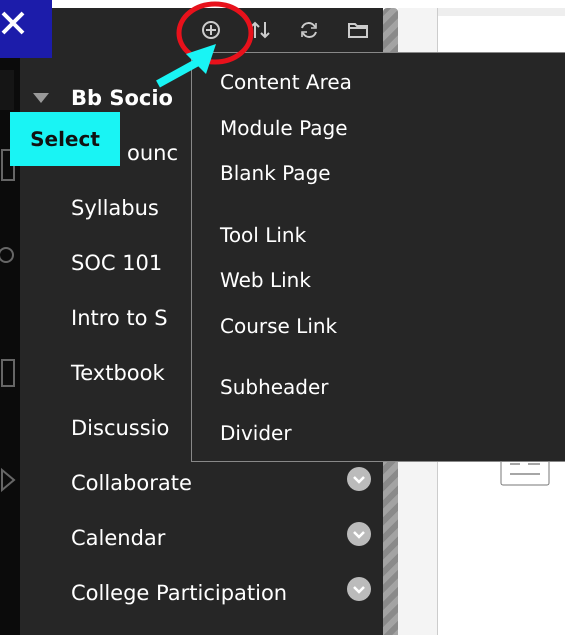 This screenshot has height=635, width=565. I want to click on sidebar-item: Intro to S, so click(119, 318).